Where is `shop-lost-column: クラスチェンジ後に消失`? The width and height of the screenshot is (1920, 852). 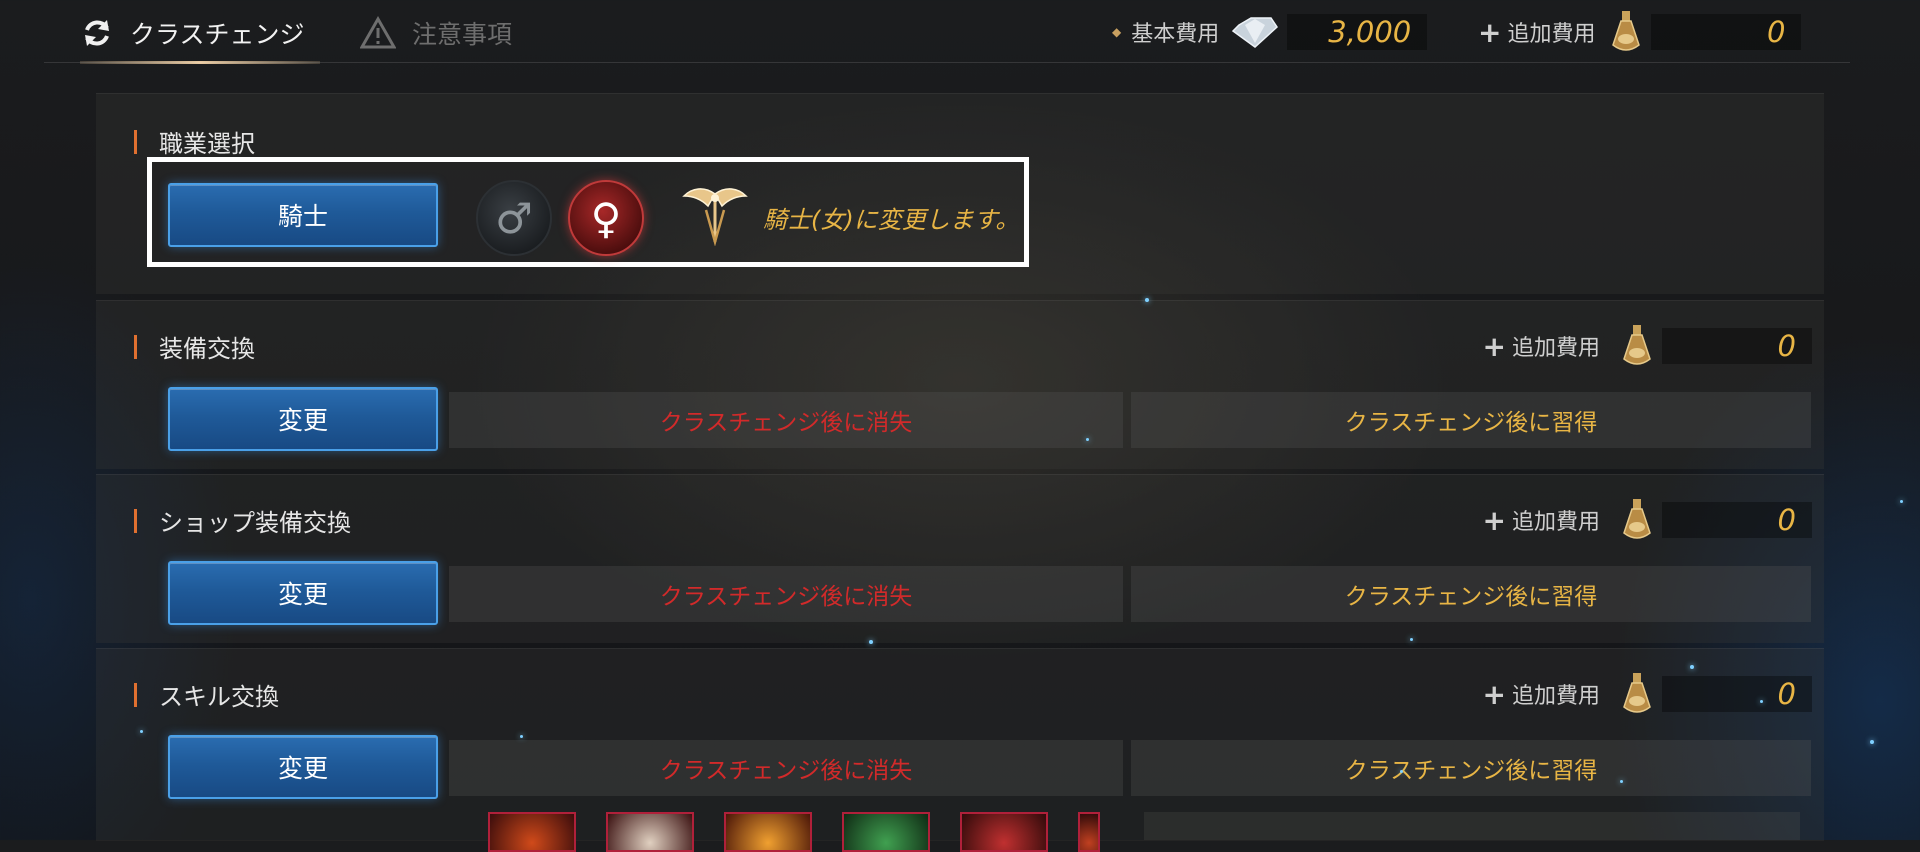
shop-lost-column: クラスチェンジ後に消失 is located at coordinates (786, 594).